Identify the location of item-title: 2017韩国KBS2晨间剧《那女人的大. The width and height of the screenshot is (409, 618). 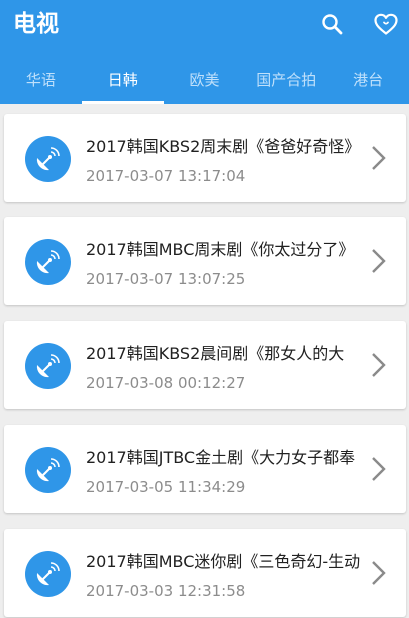
(215, 353).